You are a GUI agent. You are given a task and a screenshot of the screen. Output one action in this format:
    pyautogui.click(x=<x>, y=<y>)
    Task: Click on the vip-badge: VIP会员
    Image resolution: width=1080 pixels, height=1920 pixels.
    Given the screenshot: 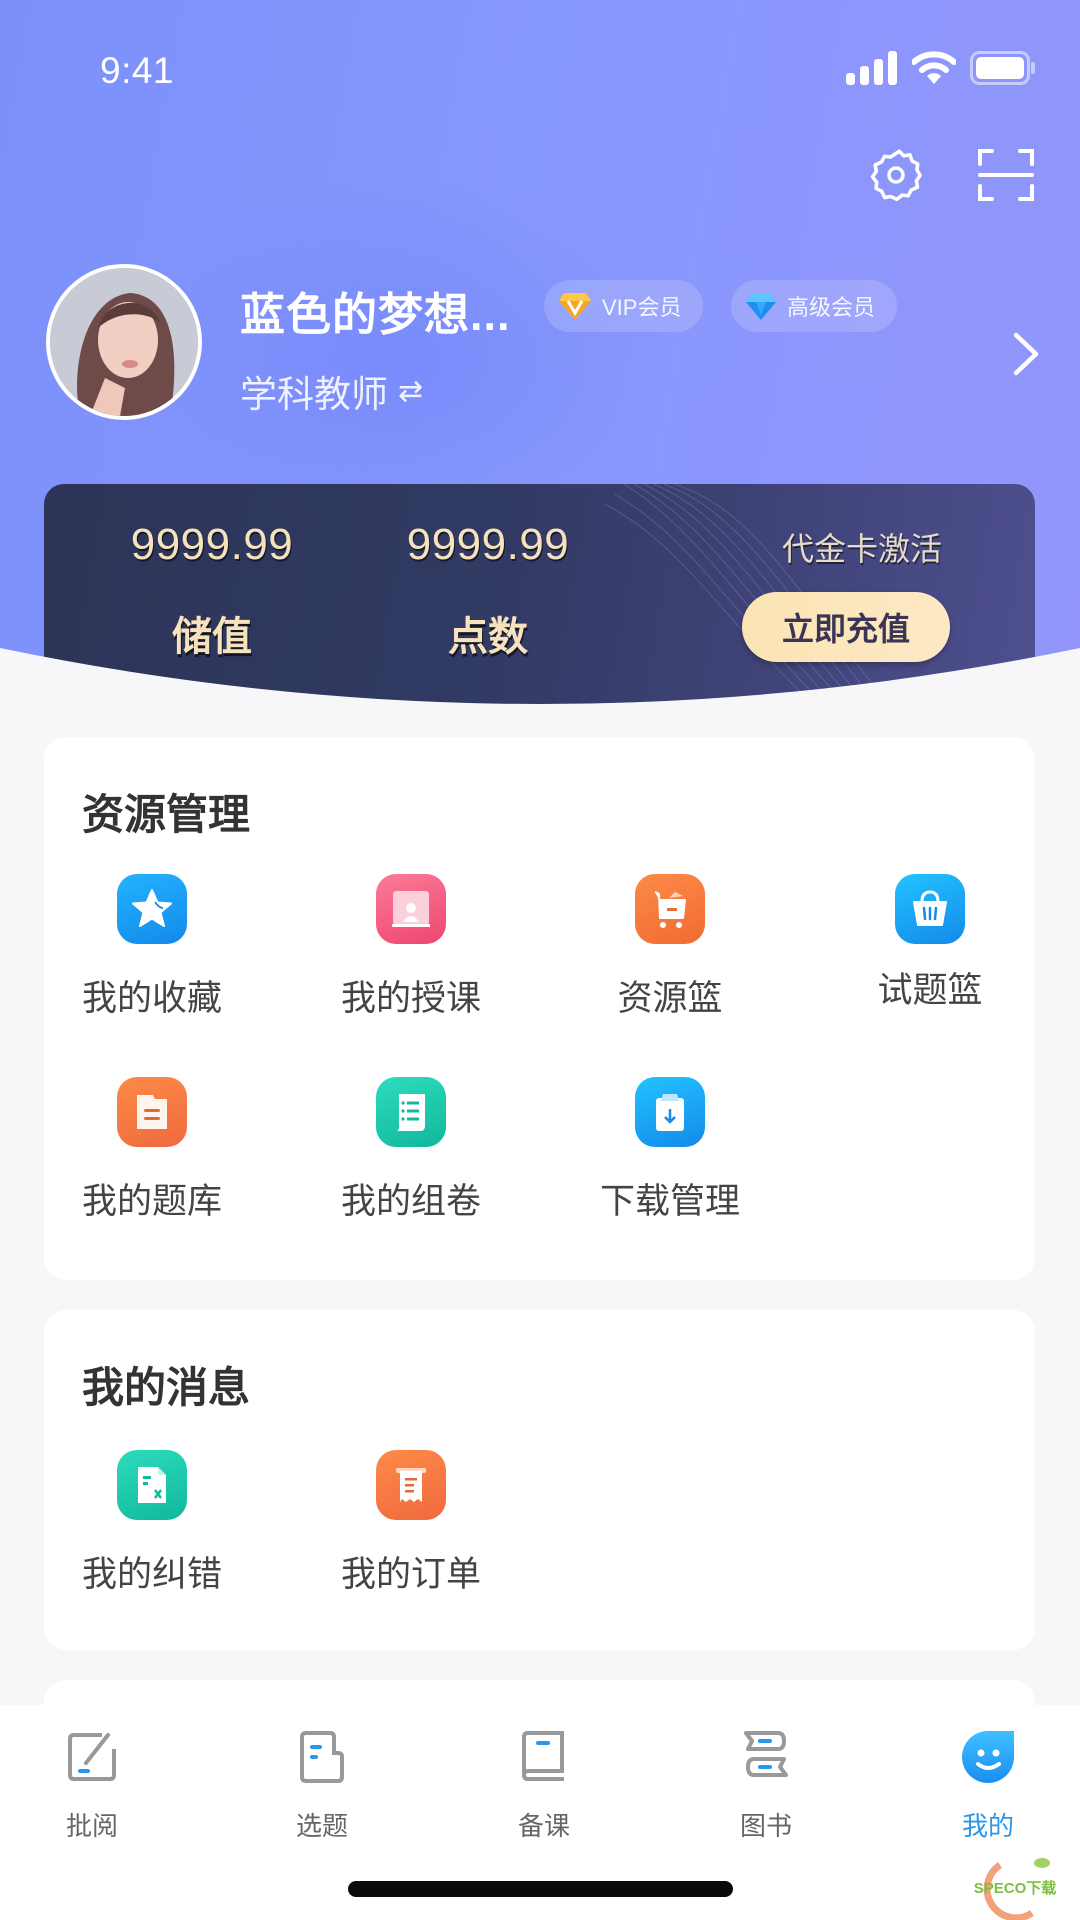 What is the action you would take?
    pyautogui.click(x=624, y=306)
    